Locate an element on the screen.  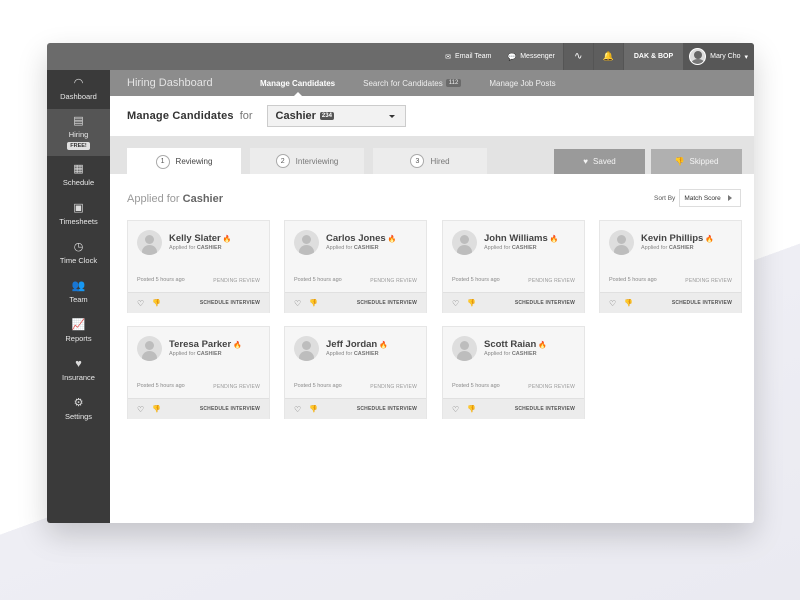
envelope-icon: ✉ is located at coordinates (448, 57).